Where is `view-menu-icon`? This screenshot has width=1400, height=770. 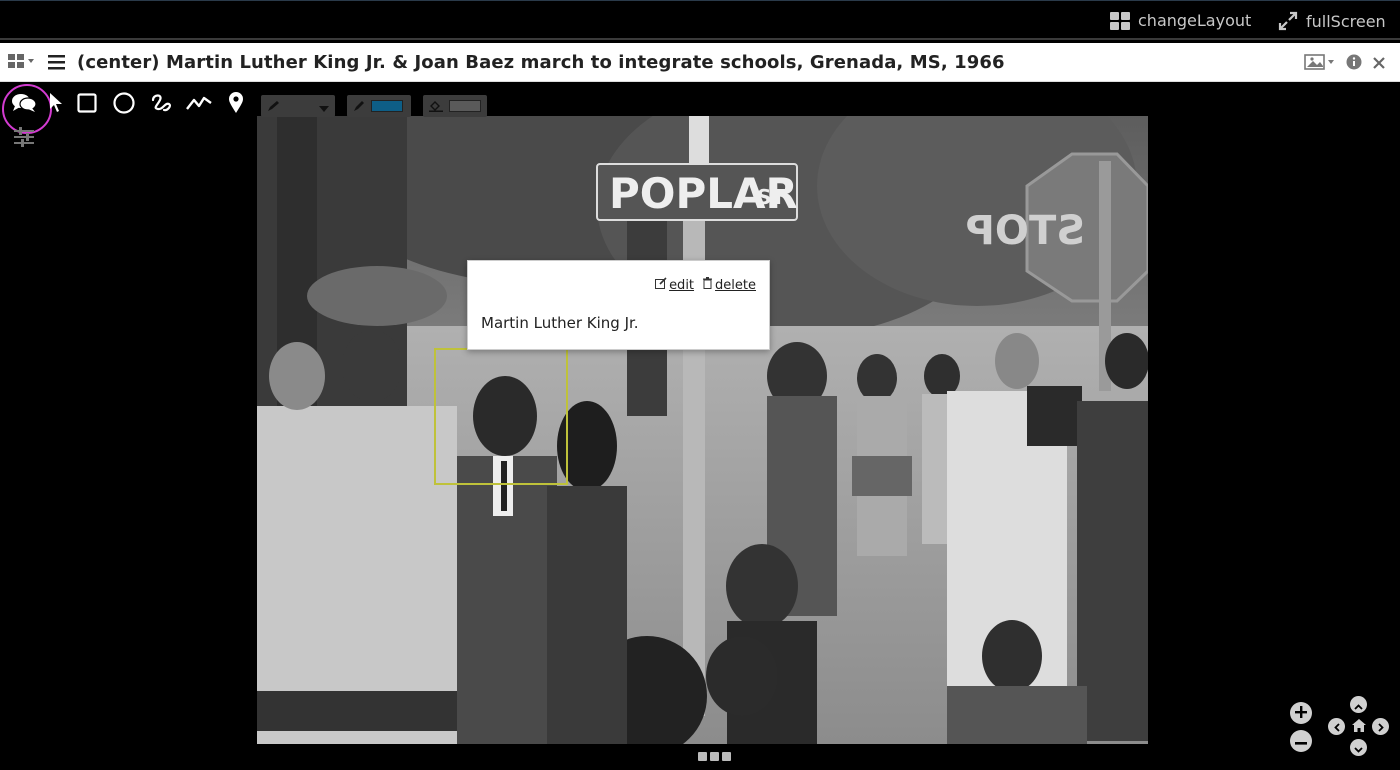 view-menu-icon is located at coordinates (22, 64).